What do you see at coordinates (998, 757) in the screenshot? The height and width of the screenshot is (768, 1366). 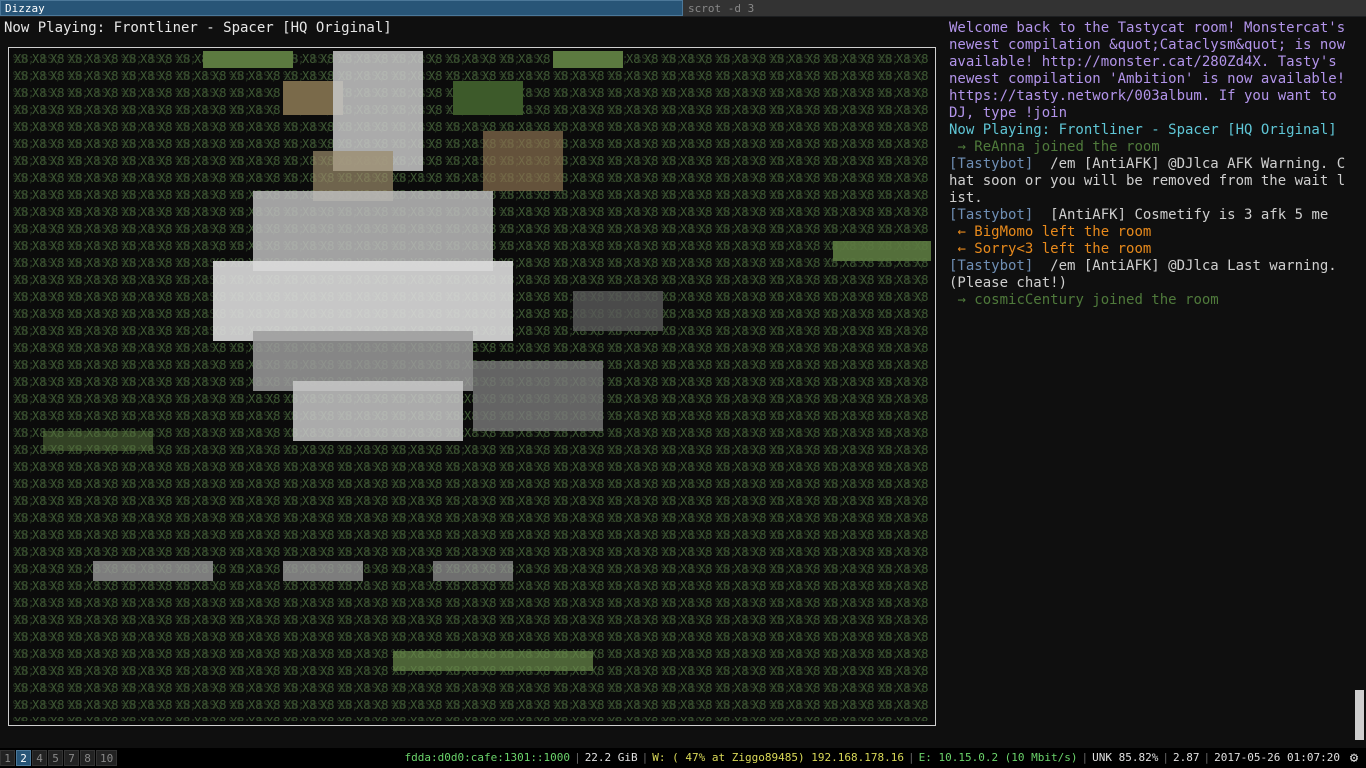 I see `ethernet-status: E: 10.15.0.2 (10 Mbit/s)` at bounding box center [998, 757].